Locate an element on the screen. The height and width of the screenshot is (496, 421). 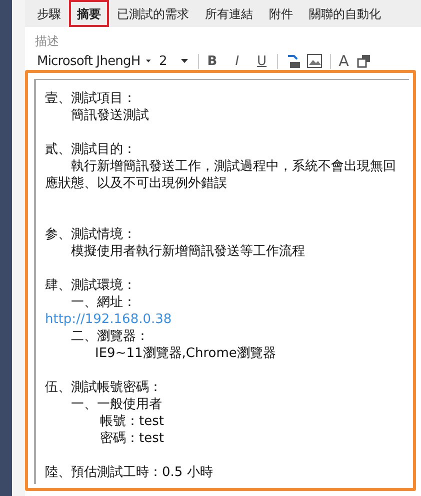
editor-line: 一、一般使用者 is located at coordinates (116, 404).